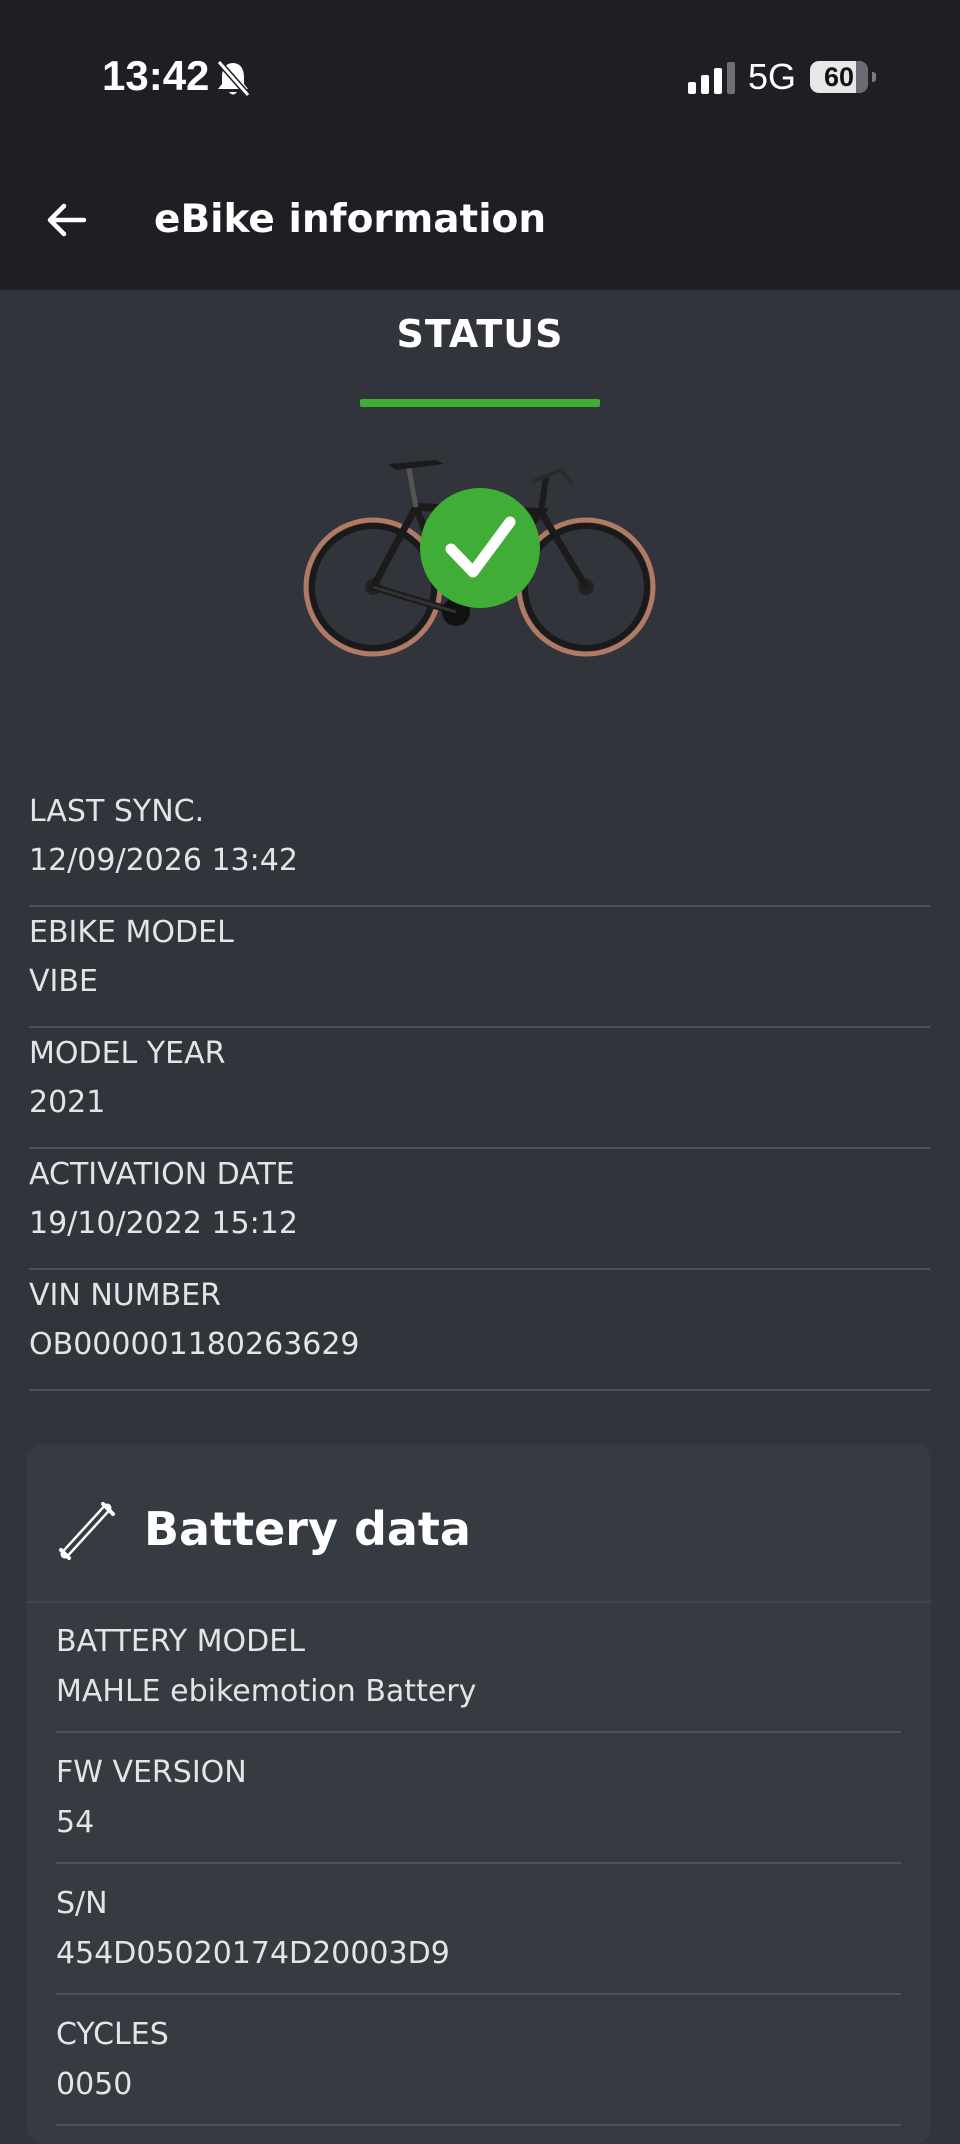 This screenshot has width=960, height=2144. What do you see at coordinates (63, 981) in the screenshot?
I see `info-value: VIBE` at bounding box center [63, 981].